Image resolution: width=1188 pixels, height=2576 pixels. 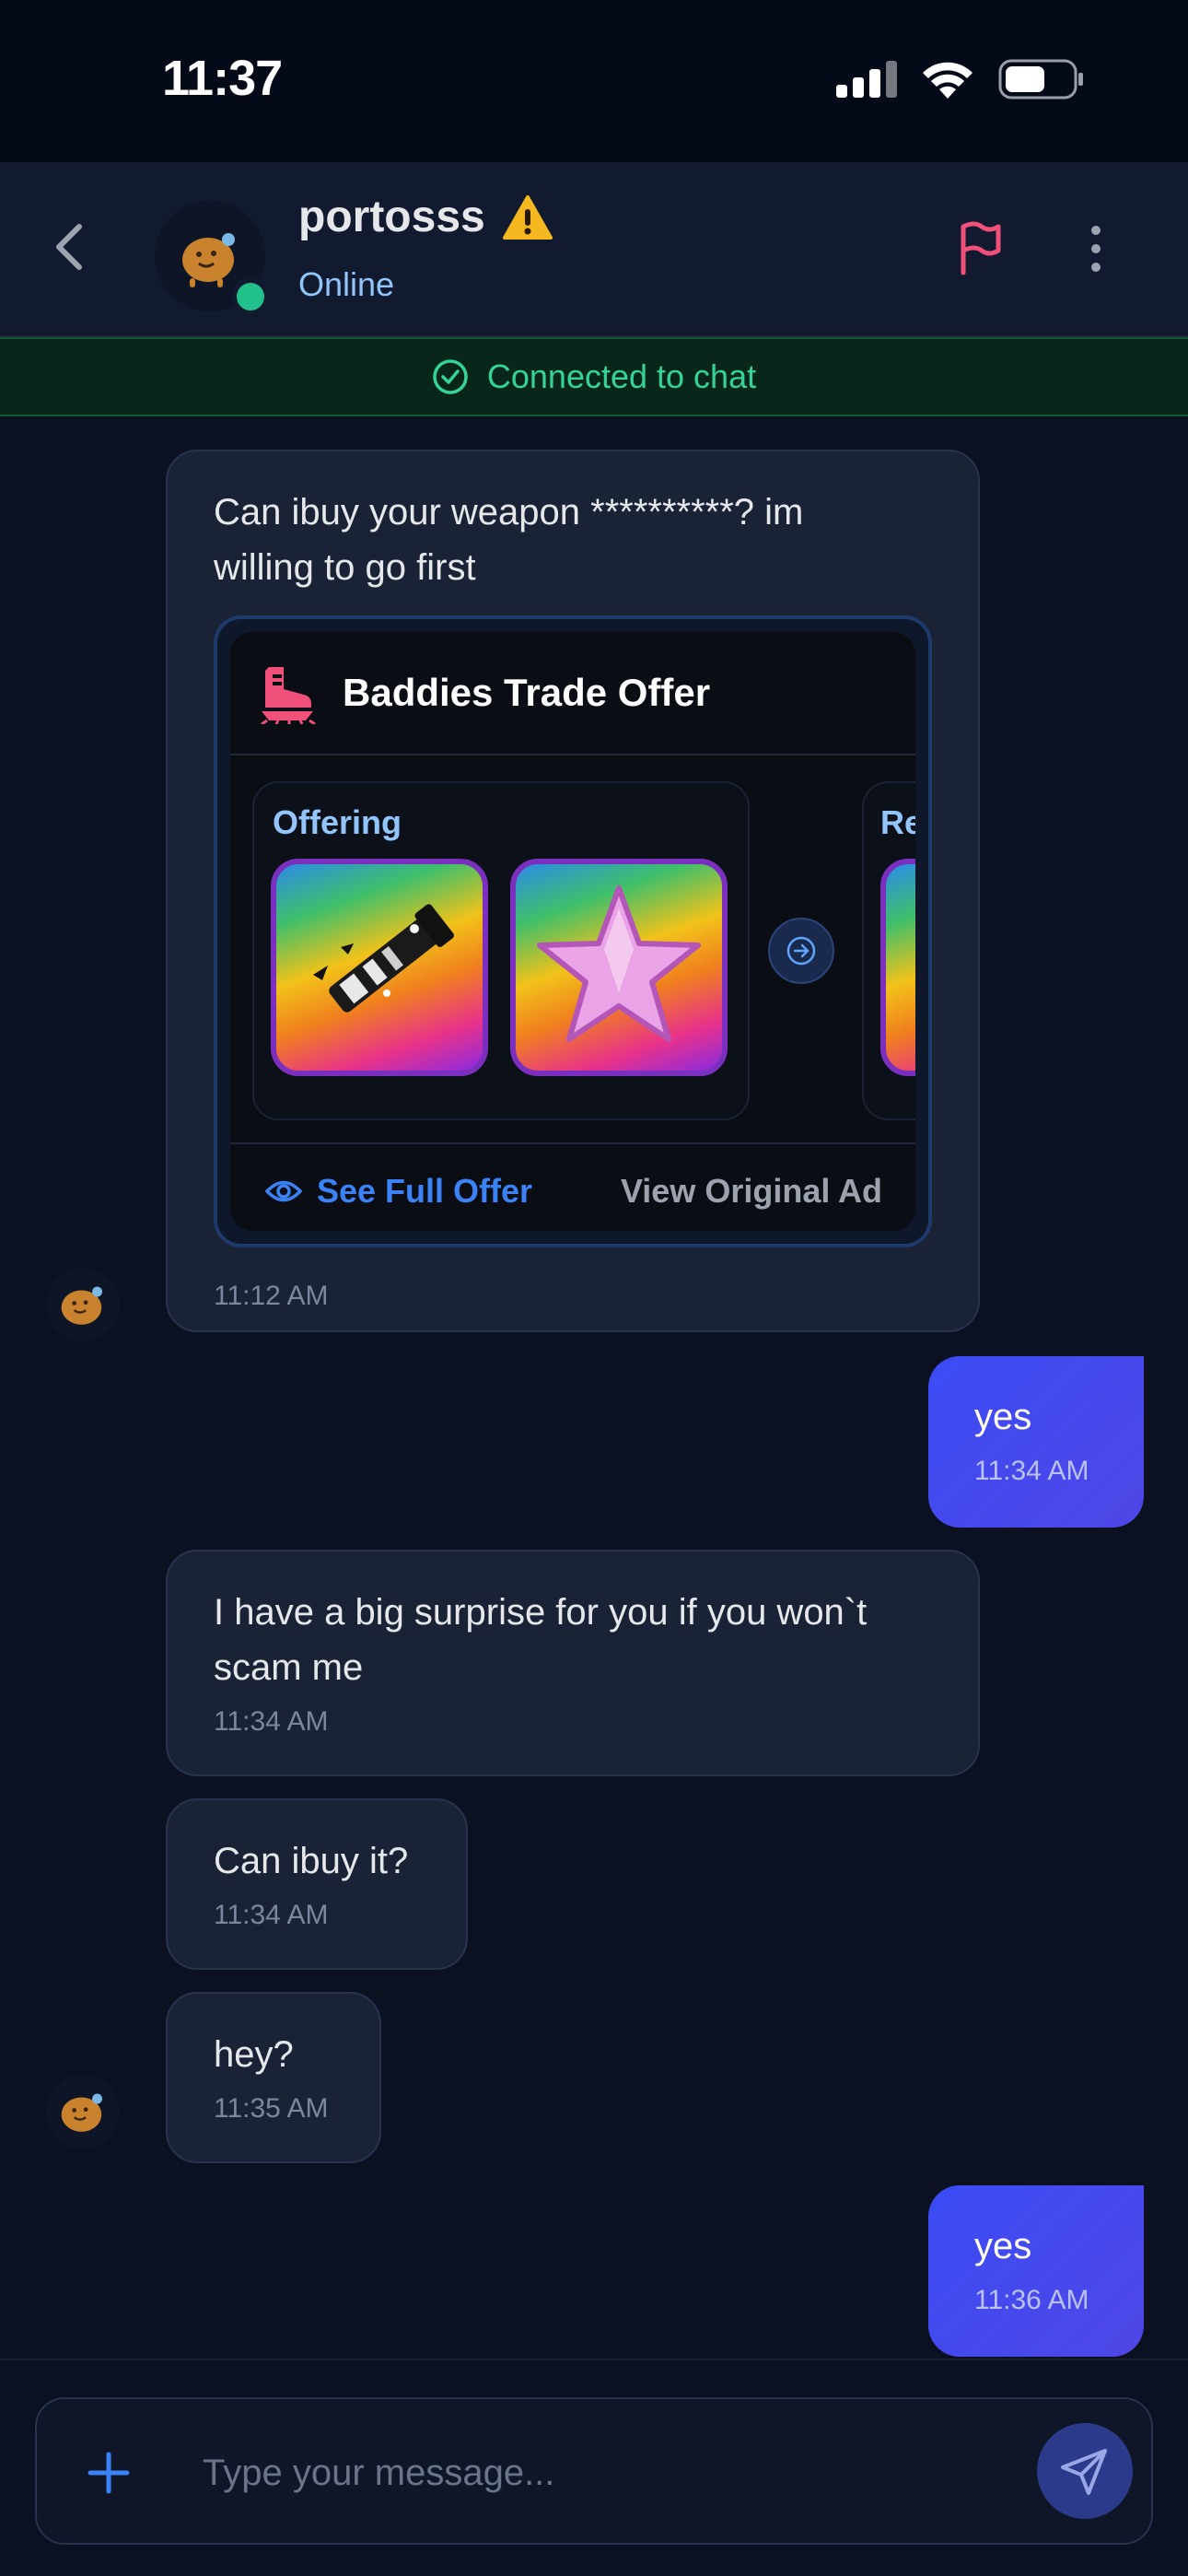 I want to click on more-vertical-icon, so click(x=1096, y=249).